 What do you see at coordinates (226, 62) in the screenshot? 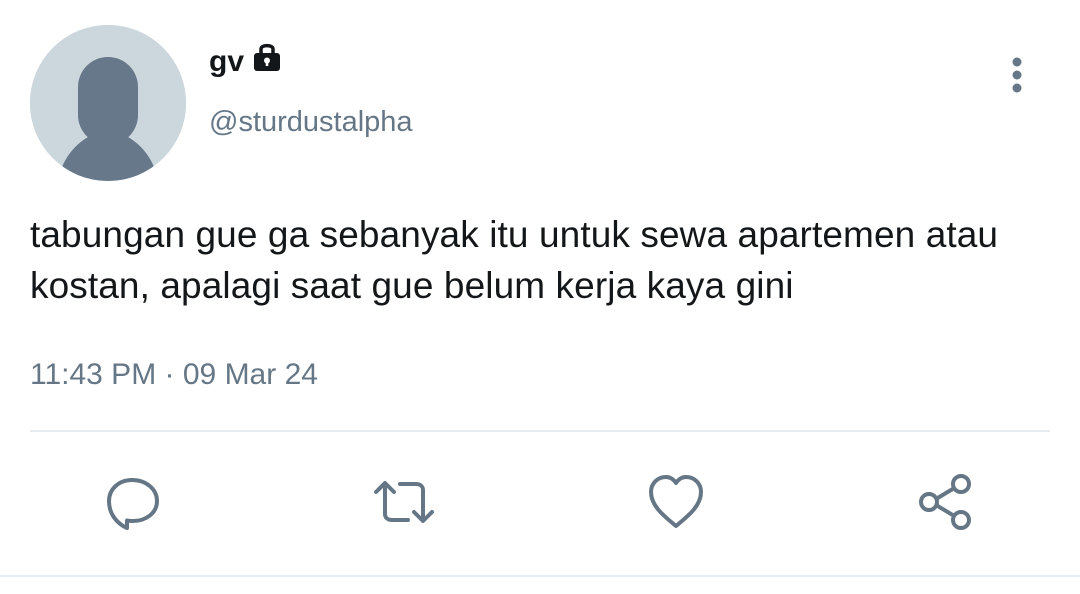
I see `display-name: gv` at bounding box center [226, 62].